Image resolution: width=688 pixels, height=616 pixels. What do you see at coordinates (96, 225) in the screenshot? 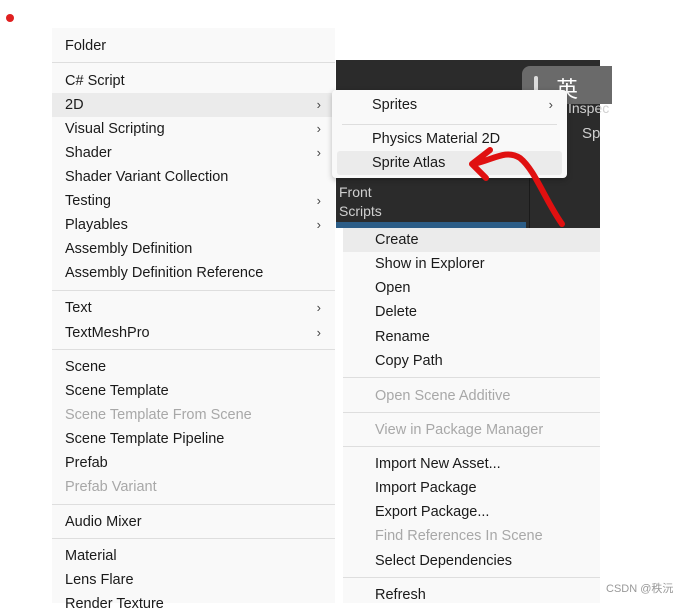
I see `menu-item-label: Playables` at bounding box center [96, 225].